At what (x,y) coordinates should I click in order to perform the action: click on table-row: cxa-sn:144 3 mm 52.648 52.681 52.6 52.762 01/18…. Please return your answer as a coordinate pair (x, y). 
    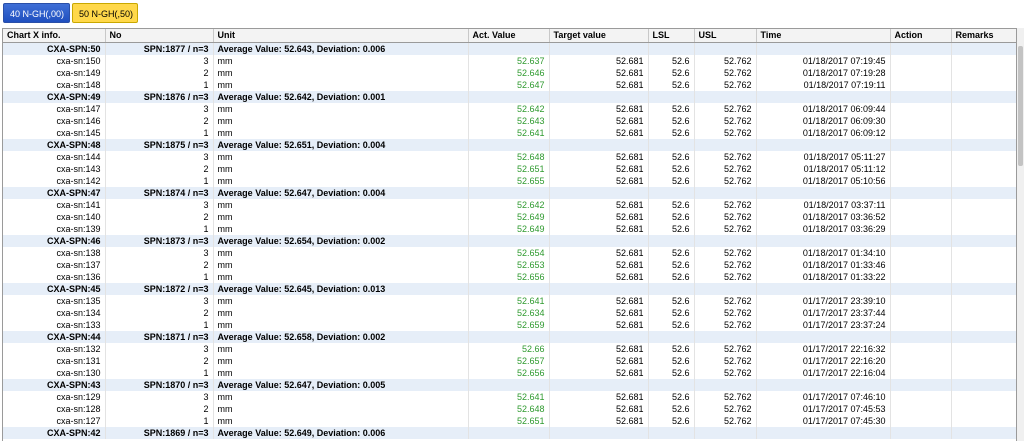
    Looking at the image, I should click on (509, 157).